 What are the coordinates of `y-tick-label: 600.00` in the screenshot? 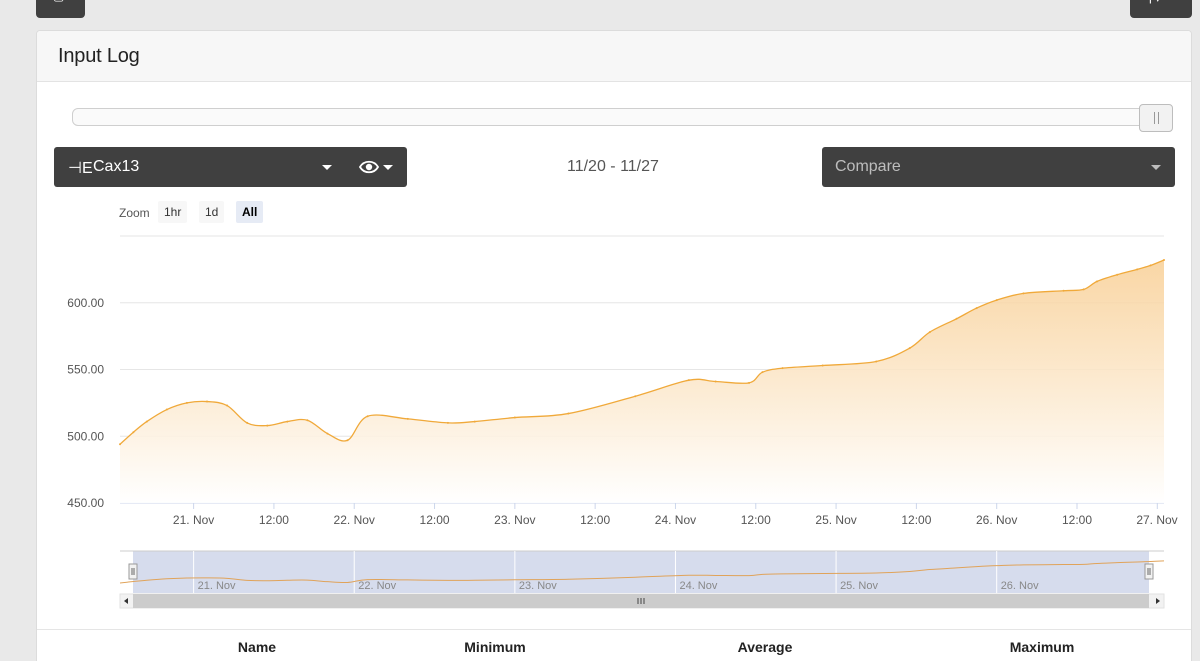 It's located at (85, 303).